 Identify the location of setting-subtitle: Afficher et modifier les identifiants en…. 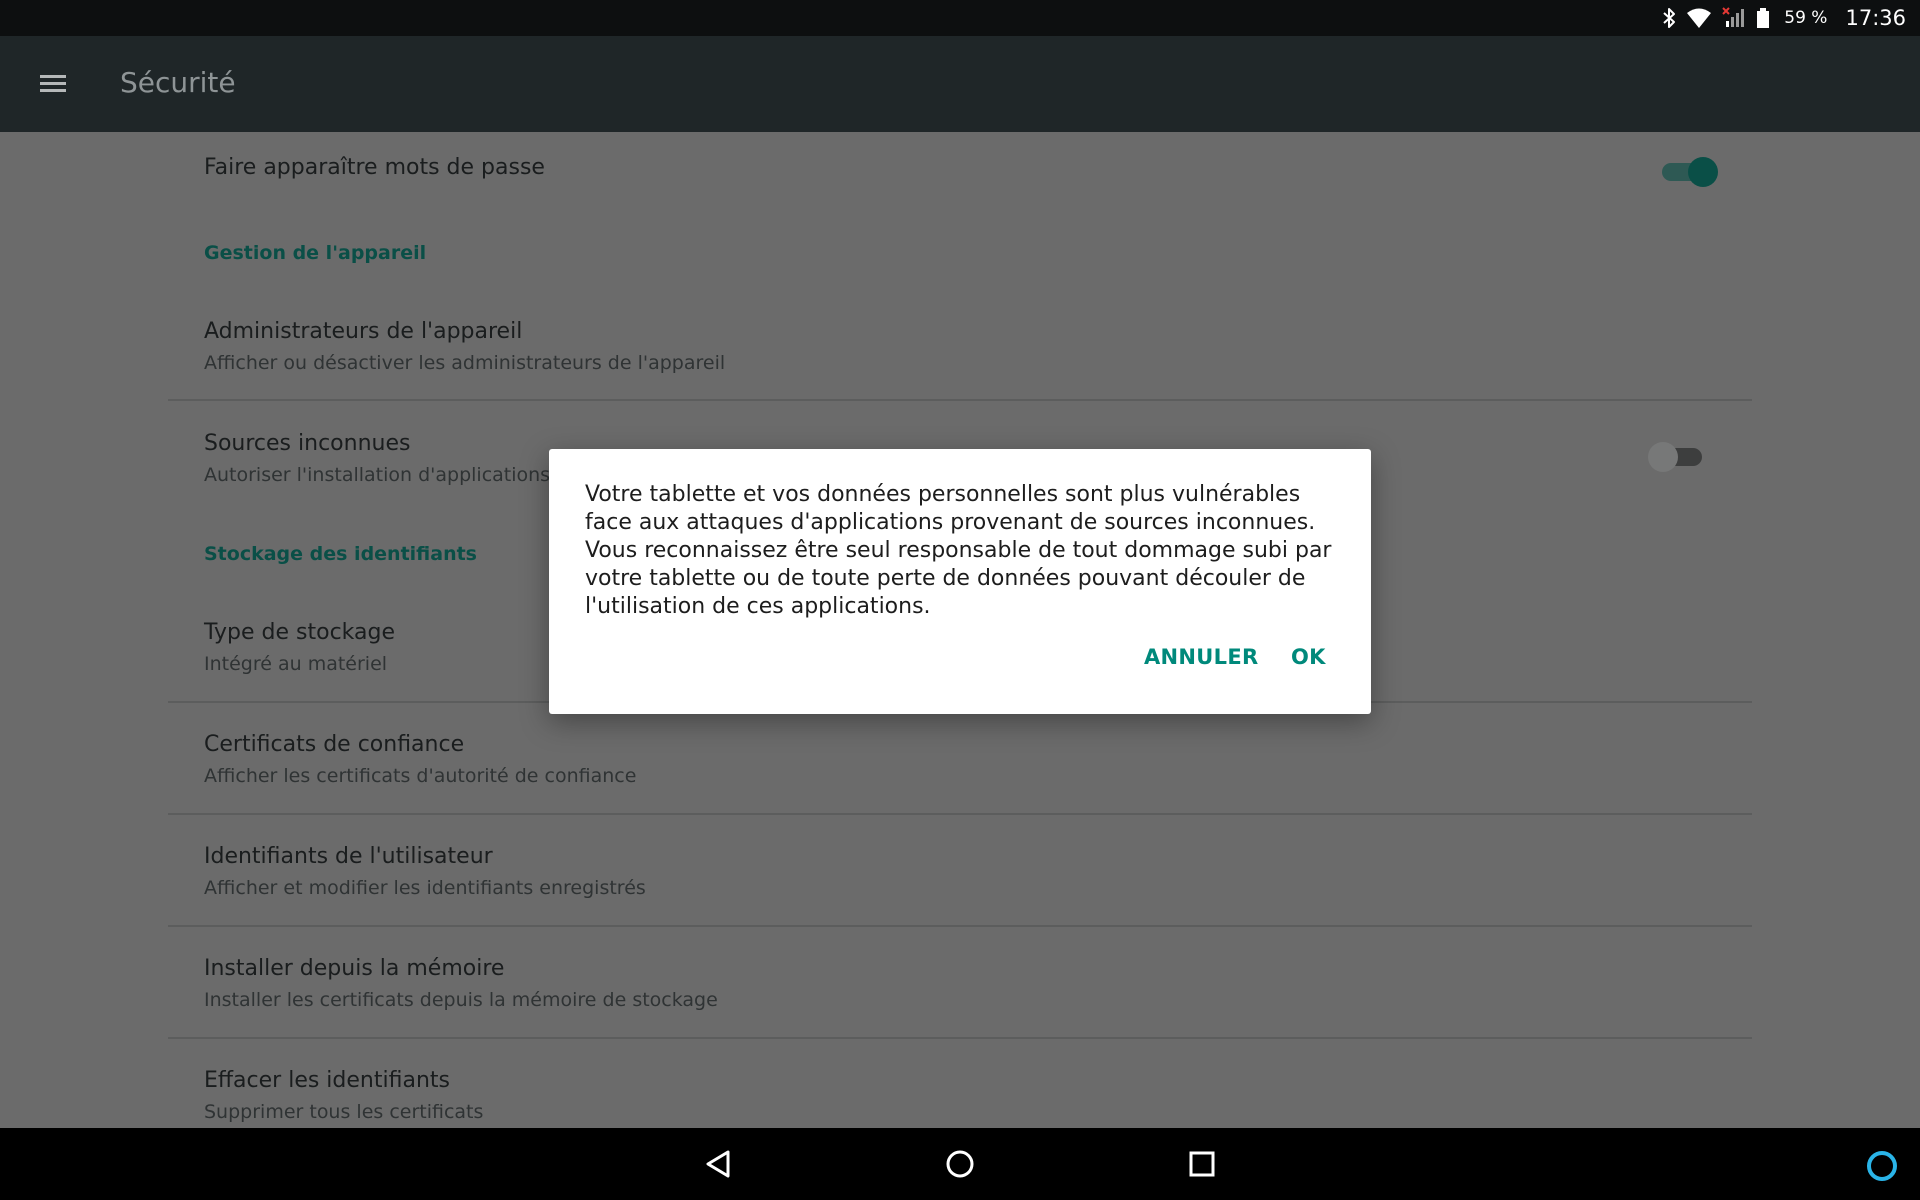
(425, 888).